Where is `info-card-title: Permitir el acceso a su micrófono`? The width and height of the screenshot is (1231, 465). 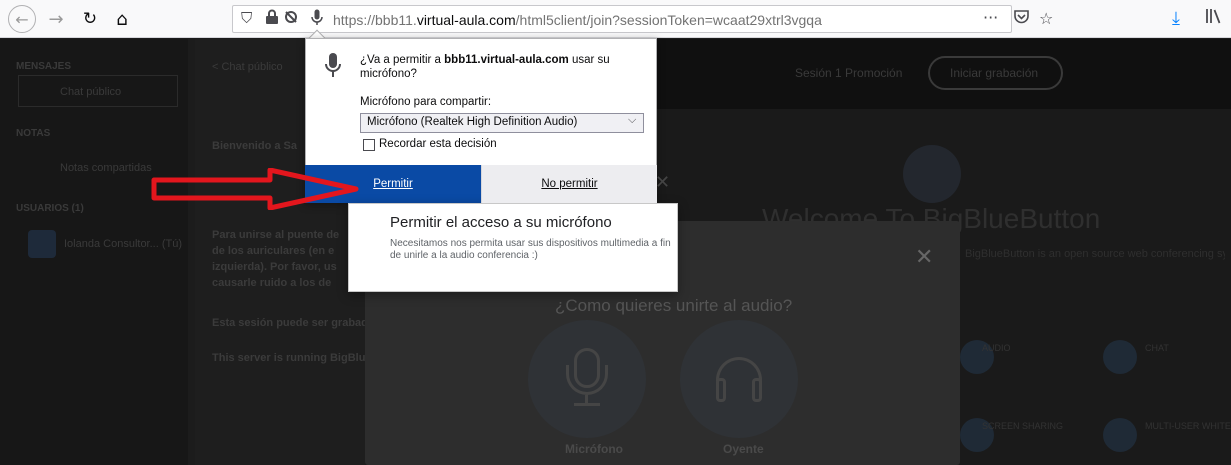 info-card-title: Permitir el acceso a su micrófono is located at coordinates (501, 222).